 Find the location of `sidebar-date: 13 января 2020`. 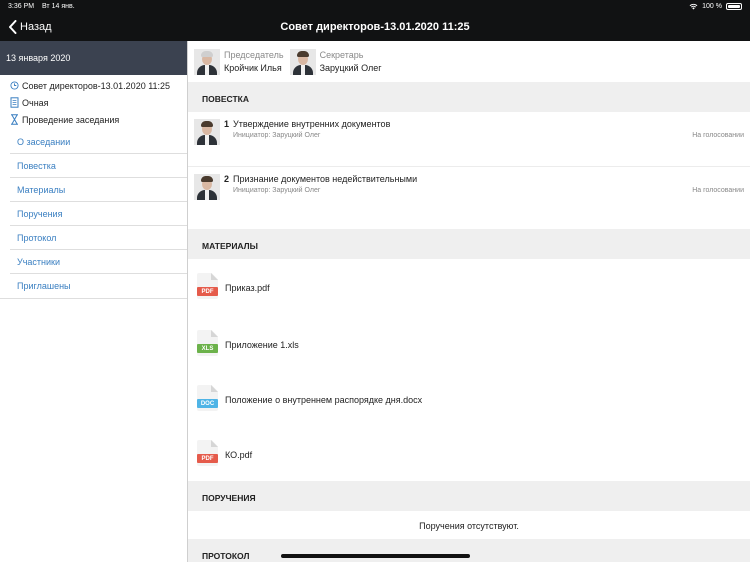

sidebar-date: 13 января 2020 is located at coordinates (93, 58).